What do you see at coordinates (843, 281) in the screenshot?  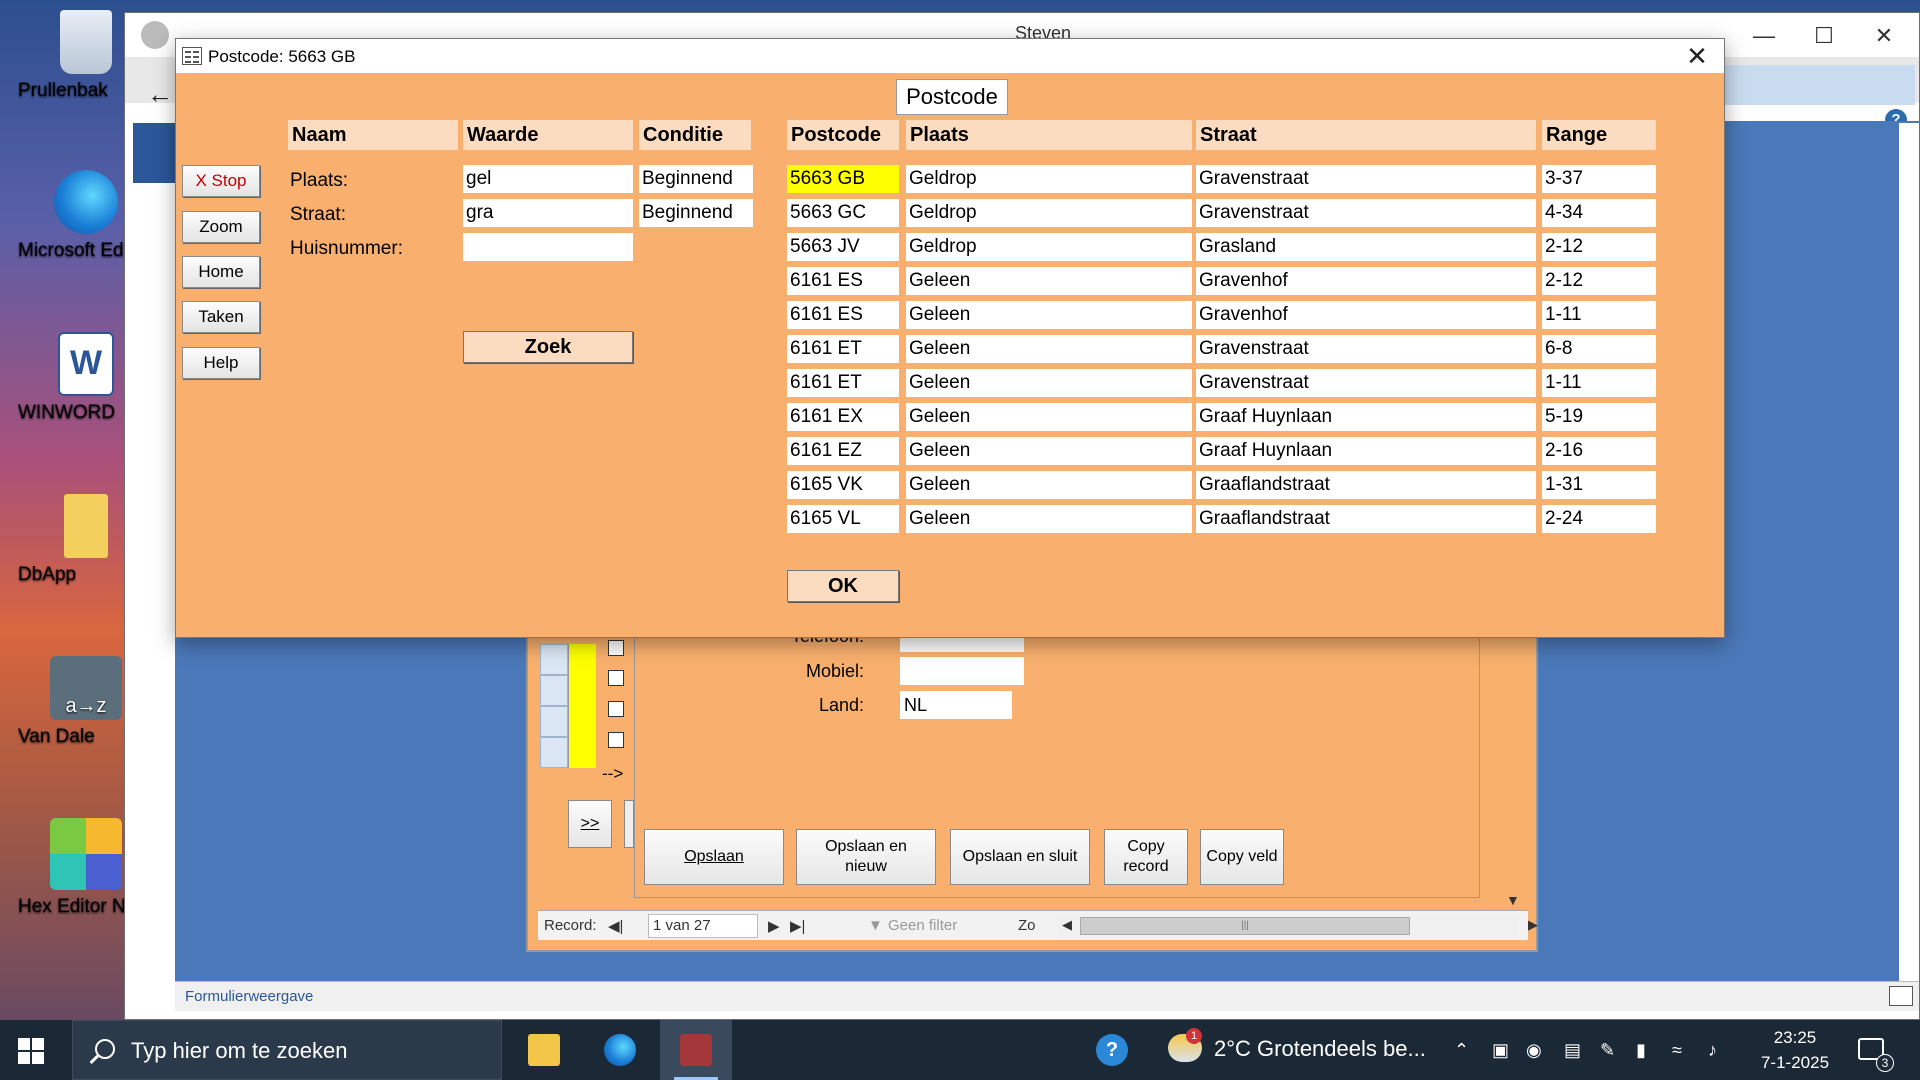 I see `result-cell-postcode: 6161 ES` at bounding box center [843, 281].